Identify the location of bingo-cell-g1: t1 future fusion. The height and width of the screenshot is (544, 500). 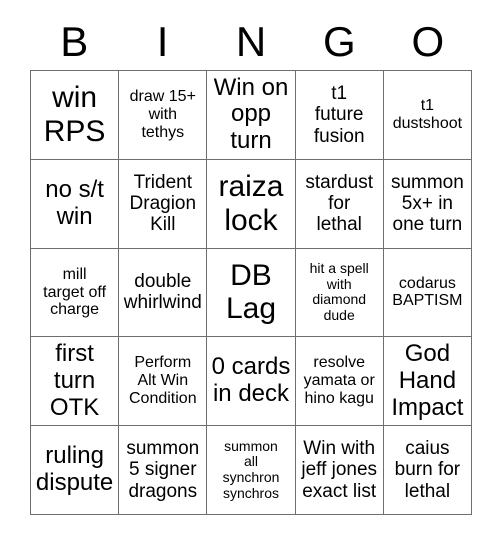
(339, 115).